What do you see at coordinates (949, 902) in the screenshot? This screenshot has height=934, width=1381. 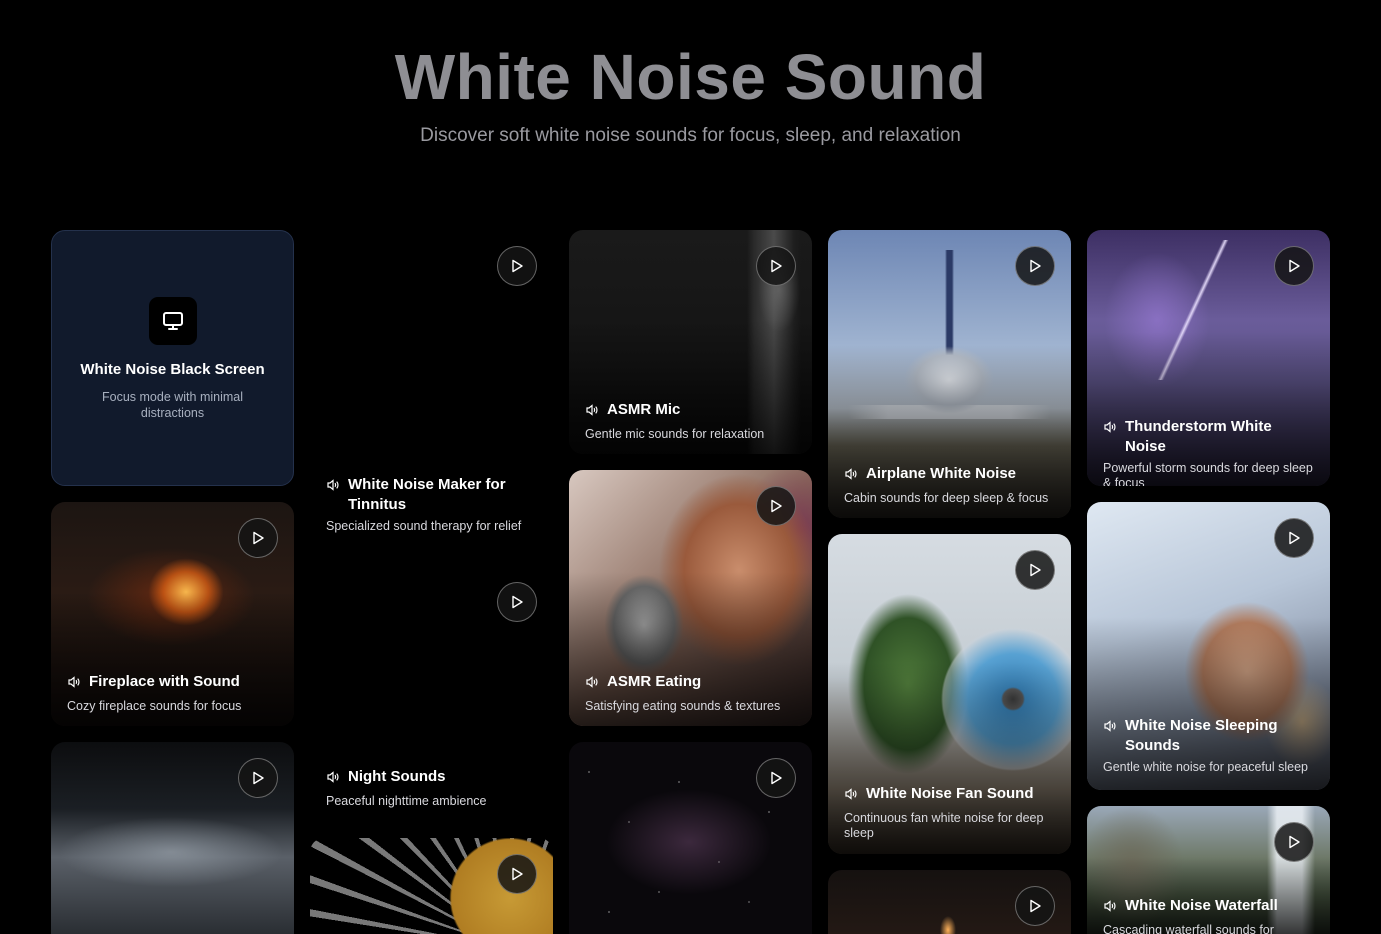 I see `card-candle` at bounding box center [949, 902].